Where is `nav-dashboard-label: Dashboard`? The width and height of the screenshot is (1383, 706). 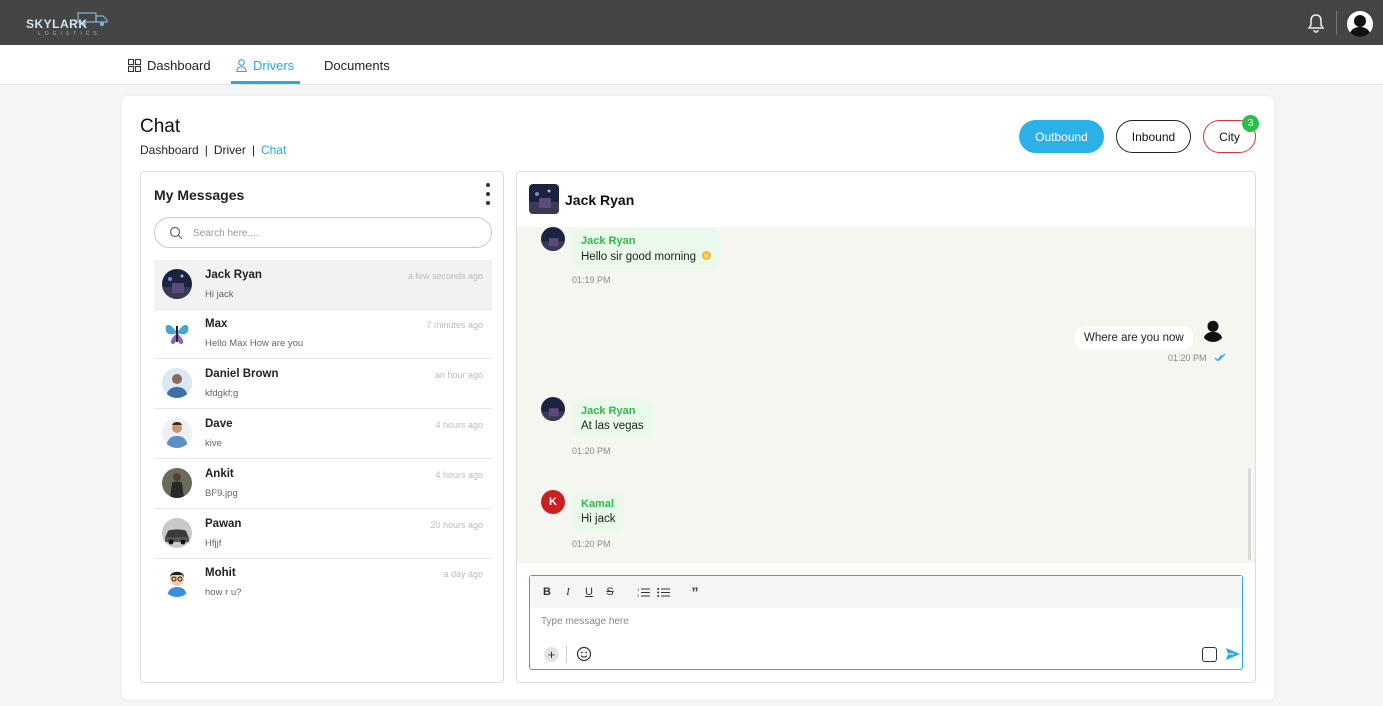 nav-dashboard-label: Dashboard is located at coordinates (179, 65).